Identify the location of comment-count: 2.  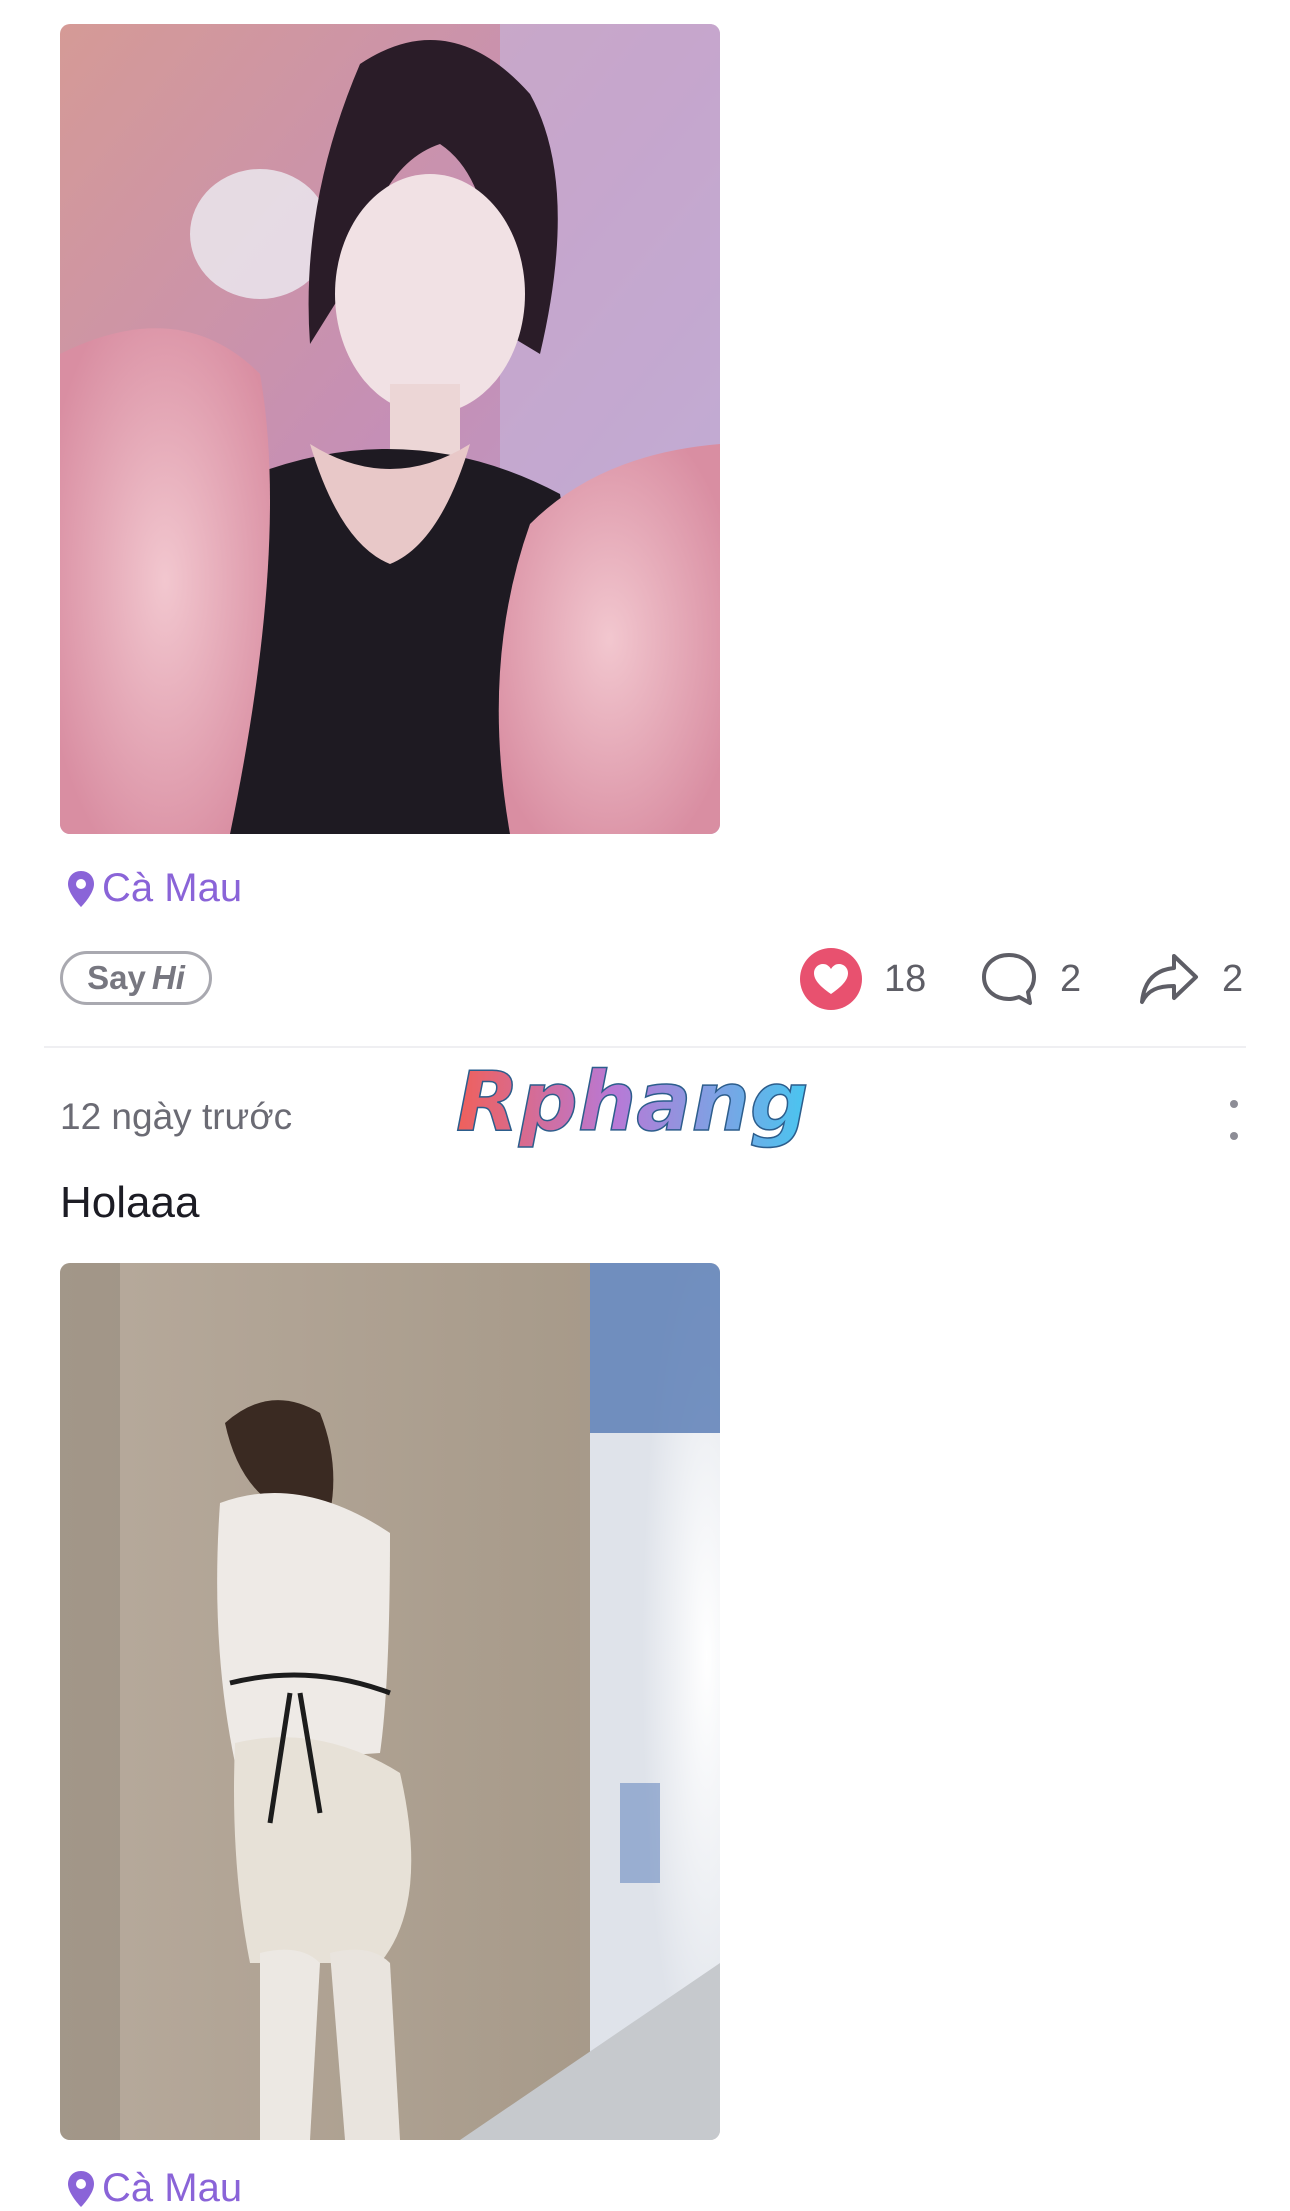
(1071, 978).